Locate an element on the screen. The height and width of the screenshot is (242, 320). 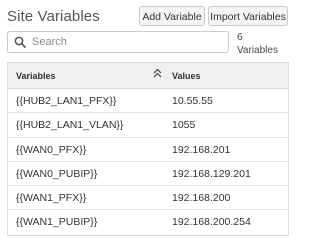
page-title: Site Variables is located at coordinates (53, 16).